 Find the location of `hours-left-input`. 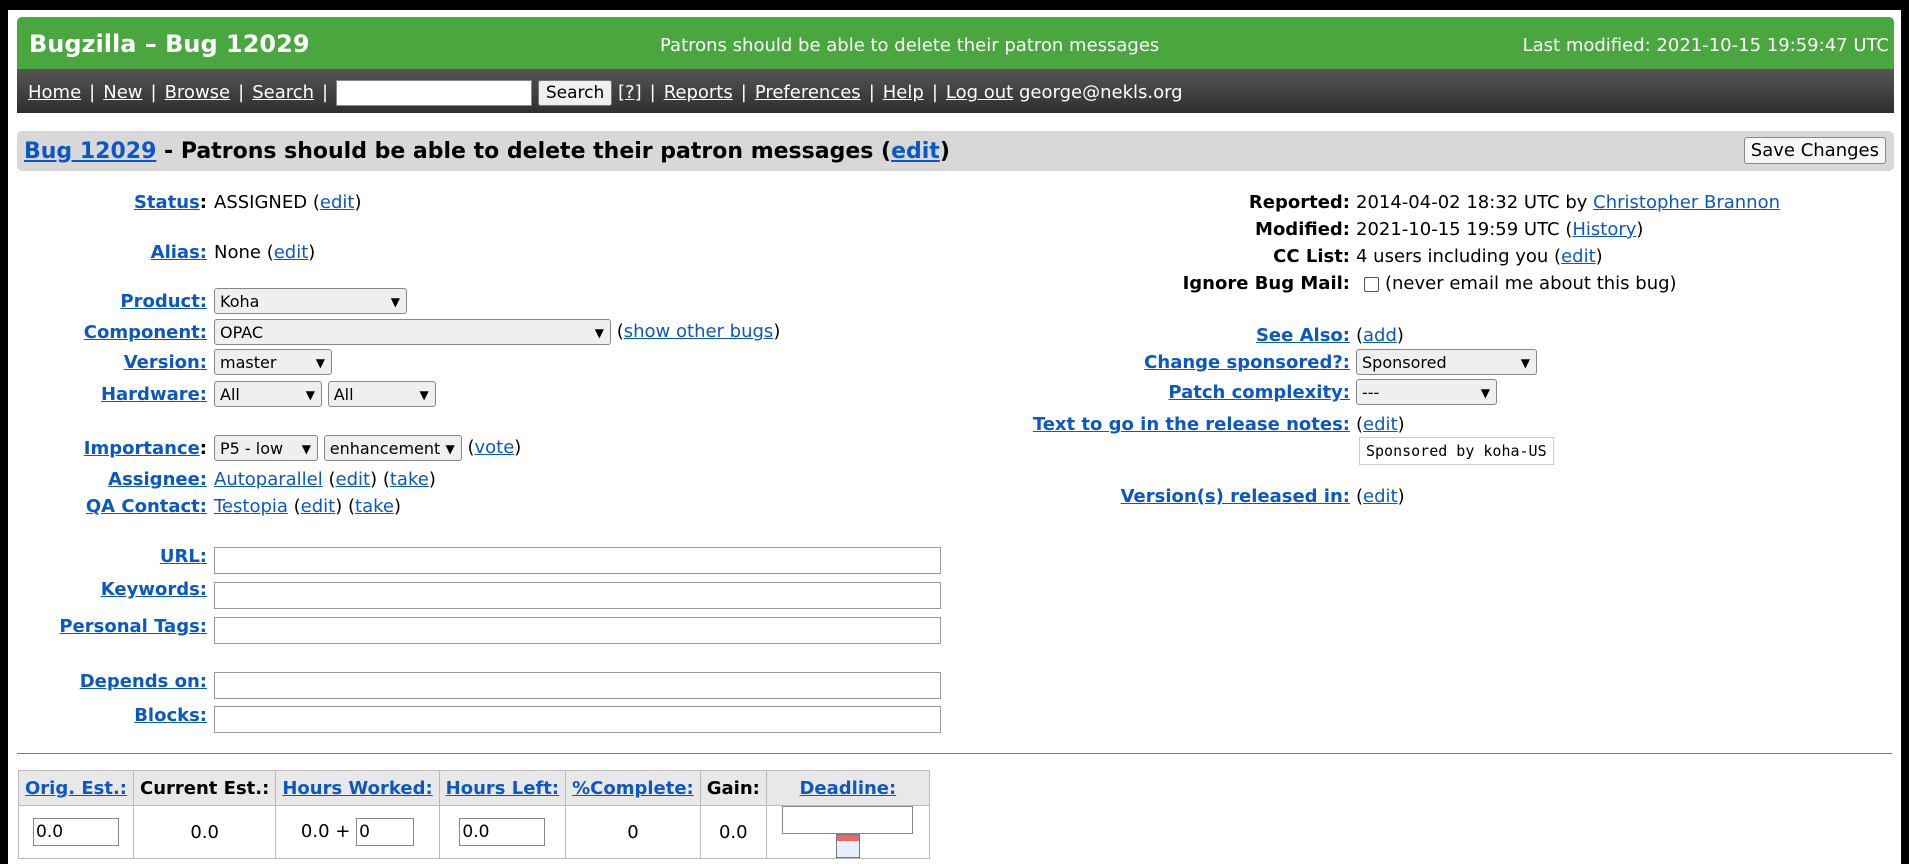

hours-left-input is located at coordinates (502, 832).